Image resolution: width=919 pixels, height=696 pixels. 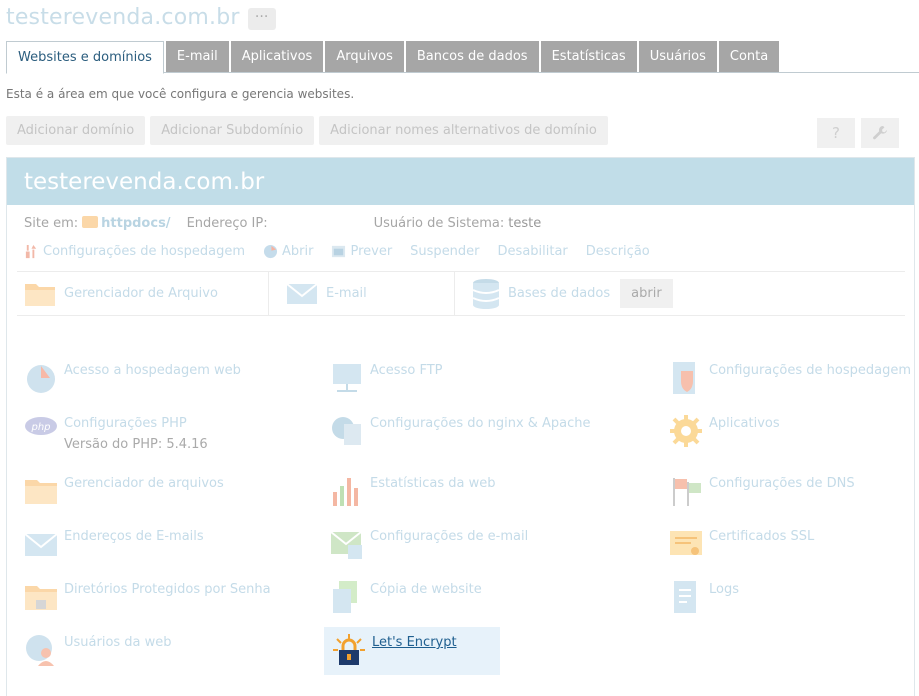 I want to click on add-subdomain-button: Adicionar Subdomínio, so click(x=232, y=130).